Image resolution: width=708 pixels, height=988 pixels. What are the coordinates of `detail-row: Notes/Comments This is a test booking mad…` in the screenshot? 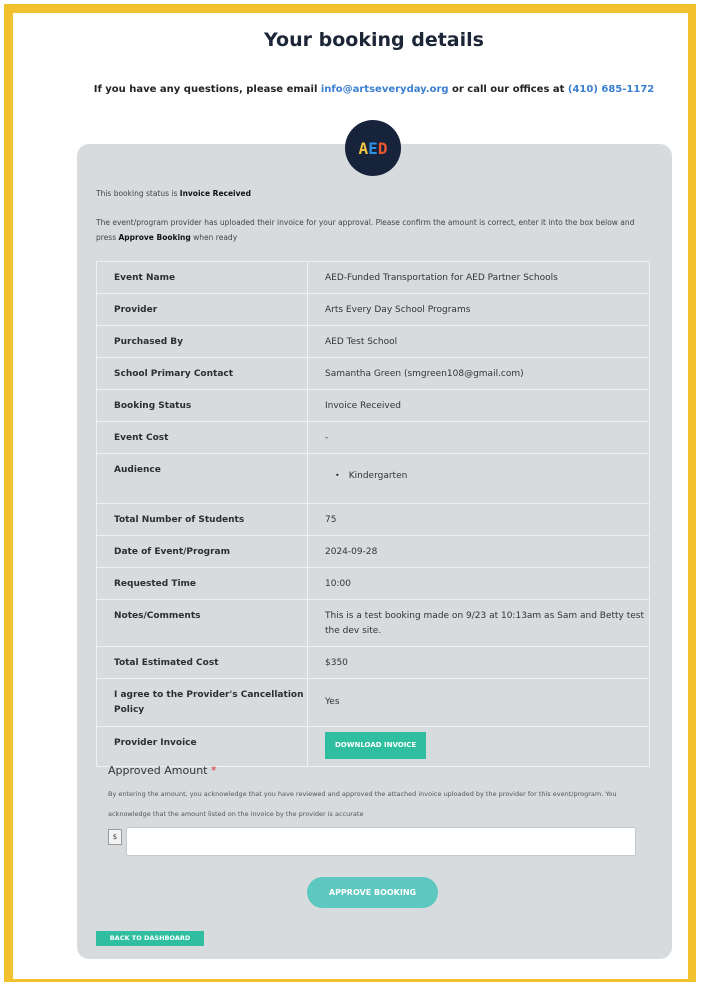 It's located at (373, 623).